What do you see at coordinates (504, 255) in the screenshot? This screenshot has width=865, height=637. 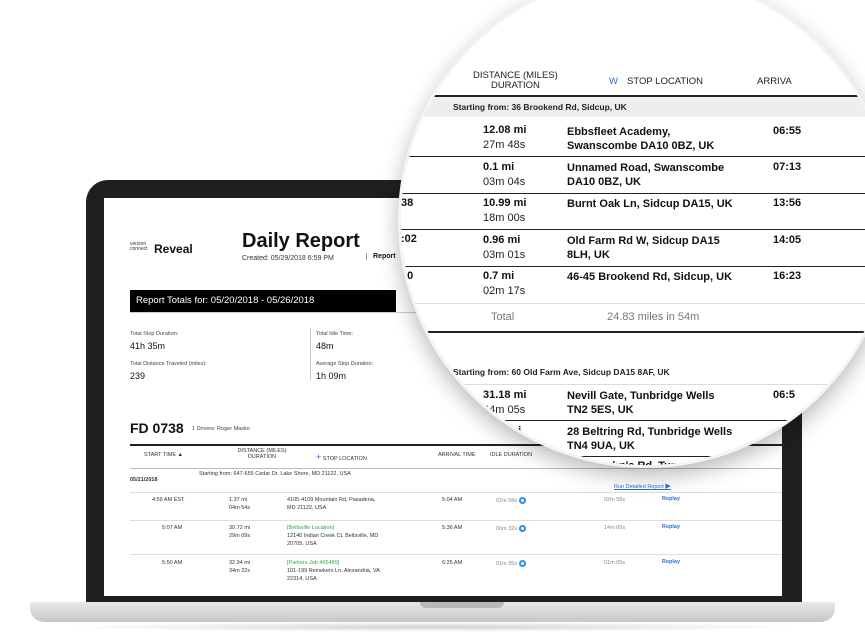 I see `mag-duration: 03m 01s` at bounding box center [504, 255].